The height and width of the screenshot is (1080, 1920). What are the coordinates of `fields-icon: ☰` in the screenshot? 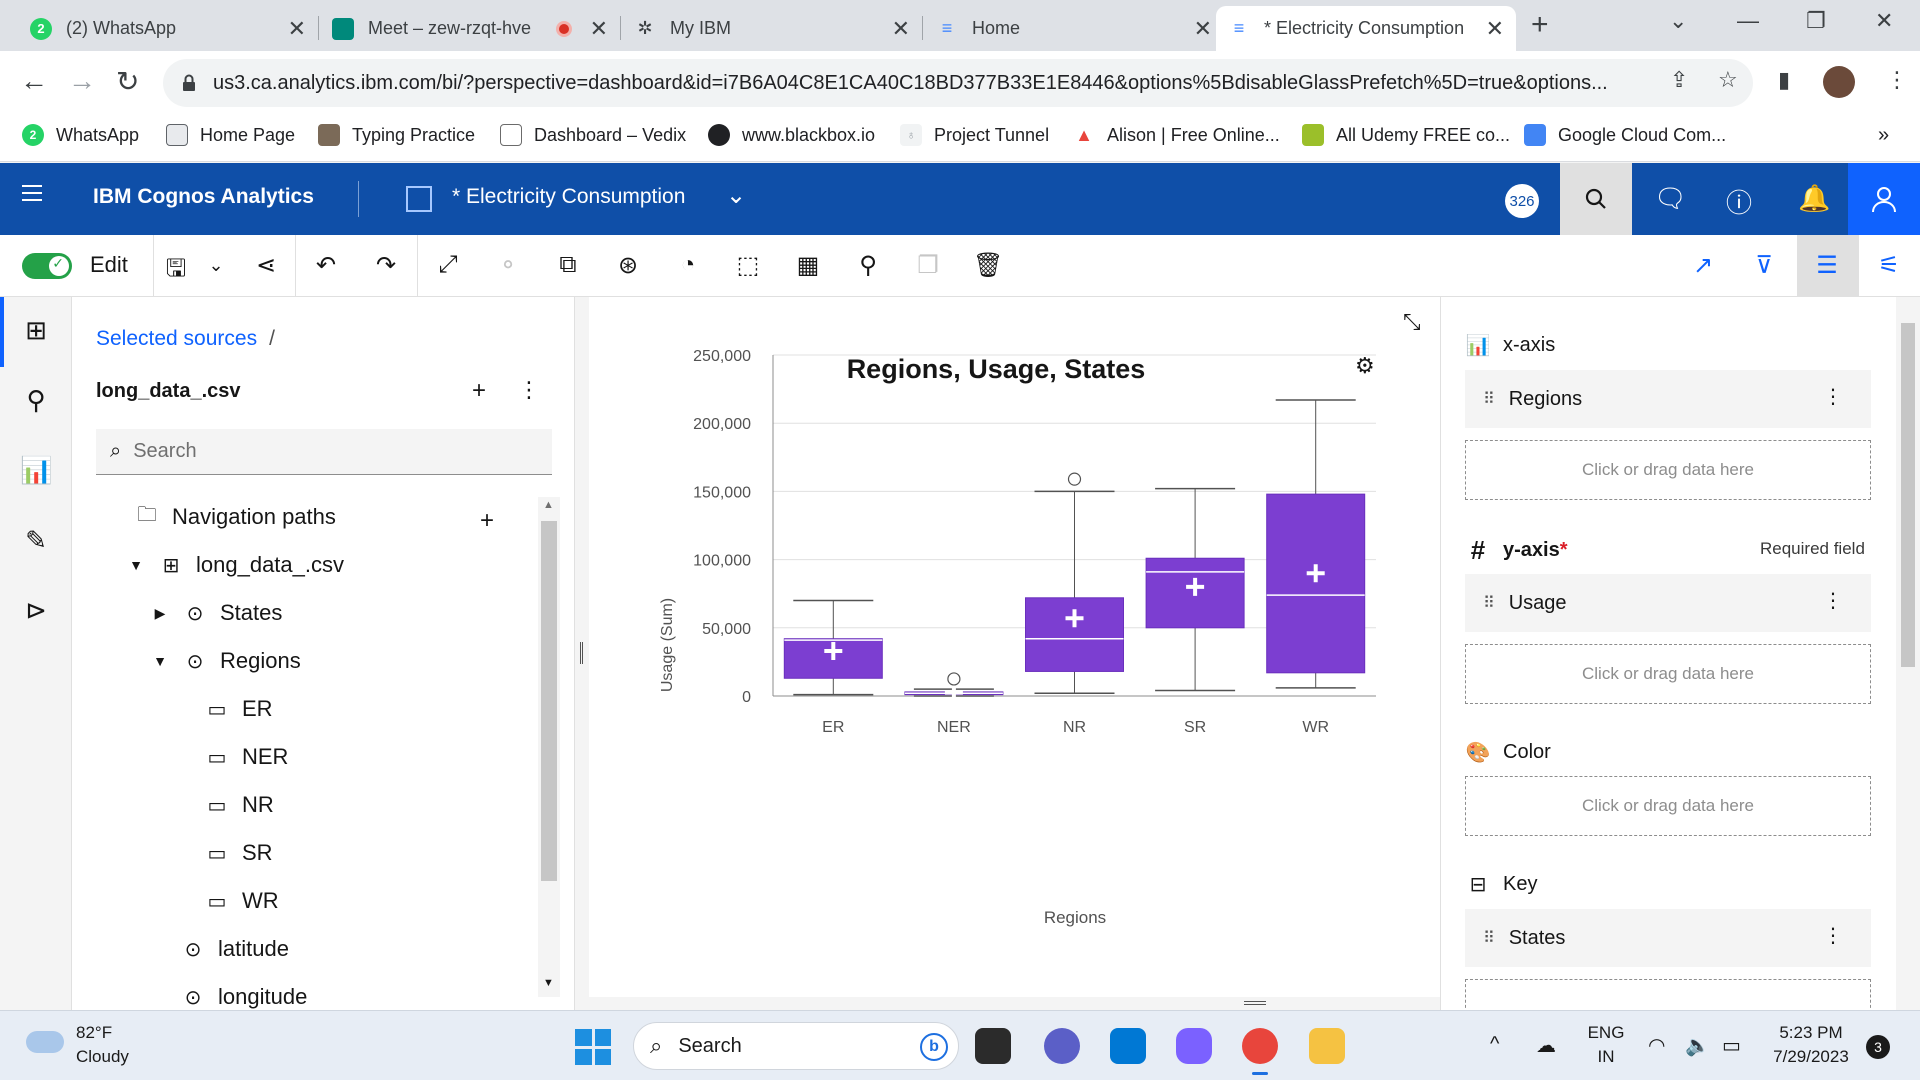 It's located at (1827, 265).